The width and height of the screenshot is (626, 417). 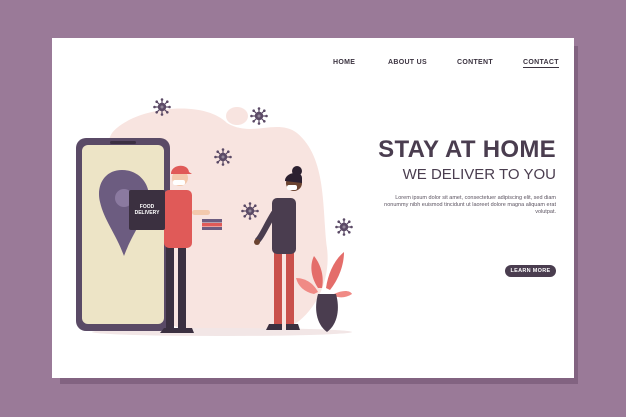 I want to click on page-title: STAY AT HOME, so click(x=467, y=149).